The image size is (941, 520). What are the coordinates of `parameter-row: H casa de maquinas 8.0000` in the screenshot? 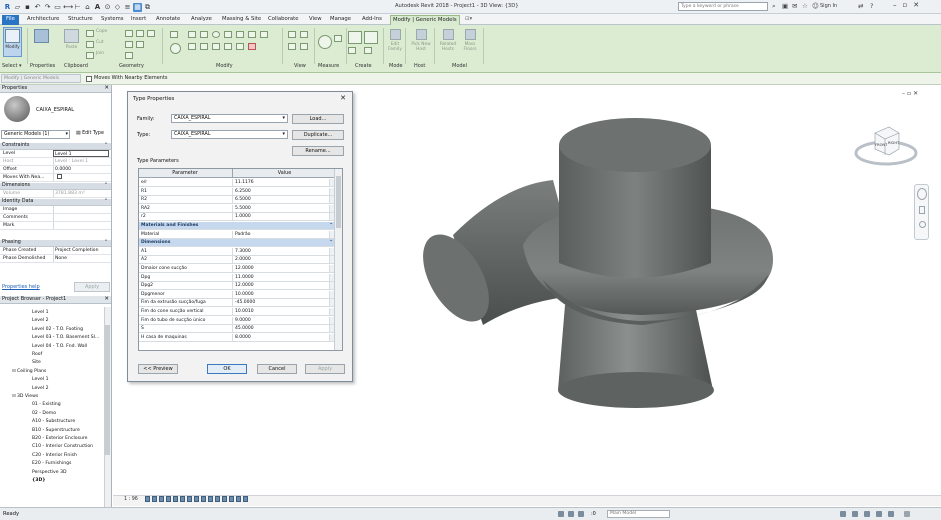 It's located at (237, 337).